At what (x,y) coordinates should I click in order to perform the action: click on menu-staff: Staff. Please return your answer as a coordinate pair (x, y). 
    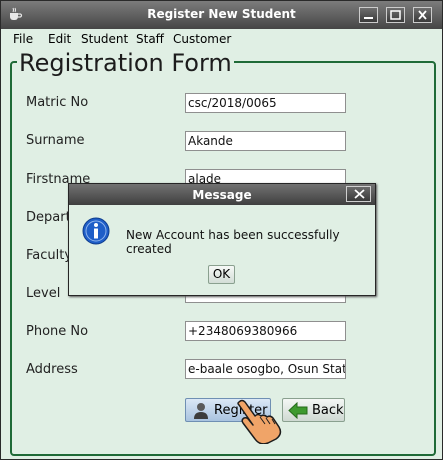
    Looking at the image, I should click on (150, 39).